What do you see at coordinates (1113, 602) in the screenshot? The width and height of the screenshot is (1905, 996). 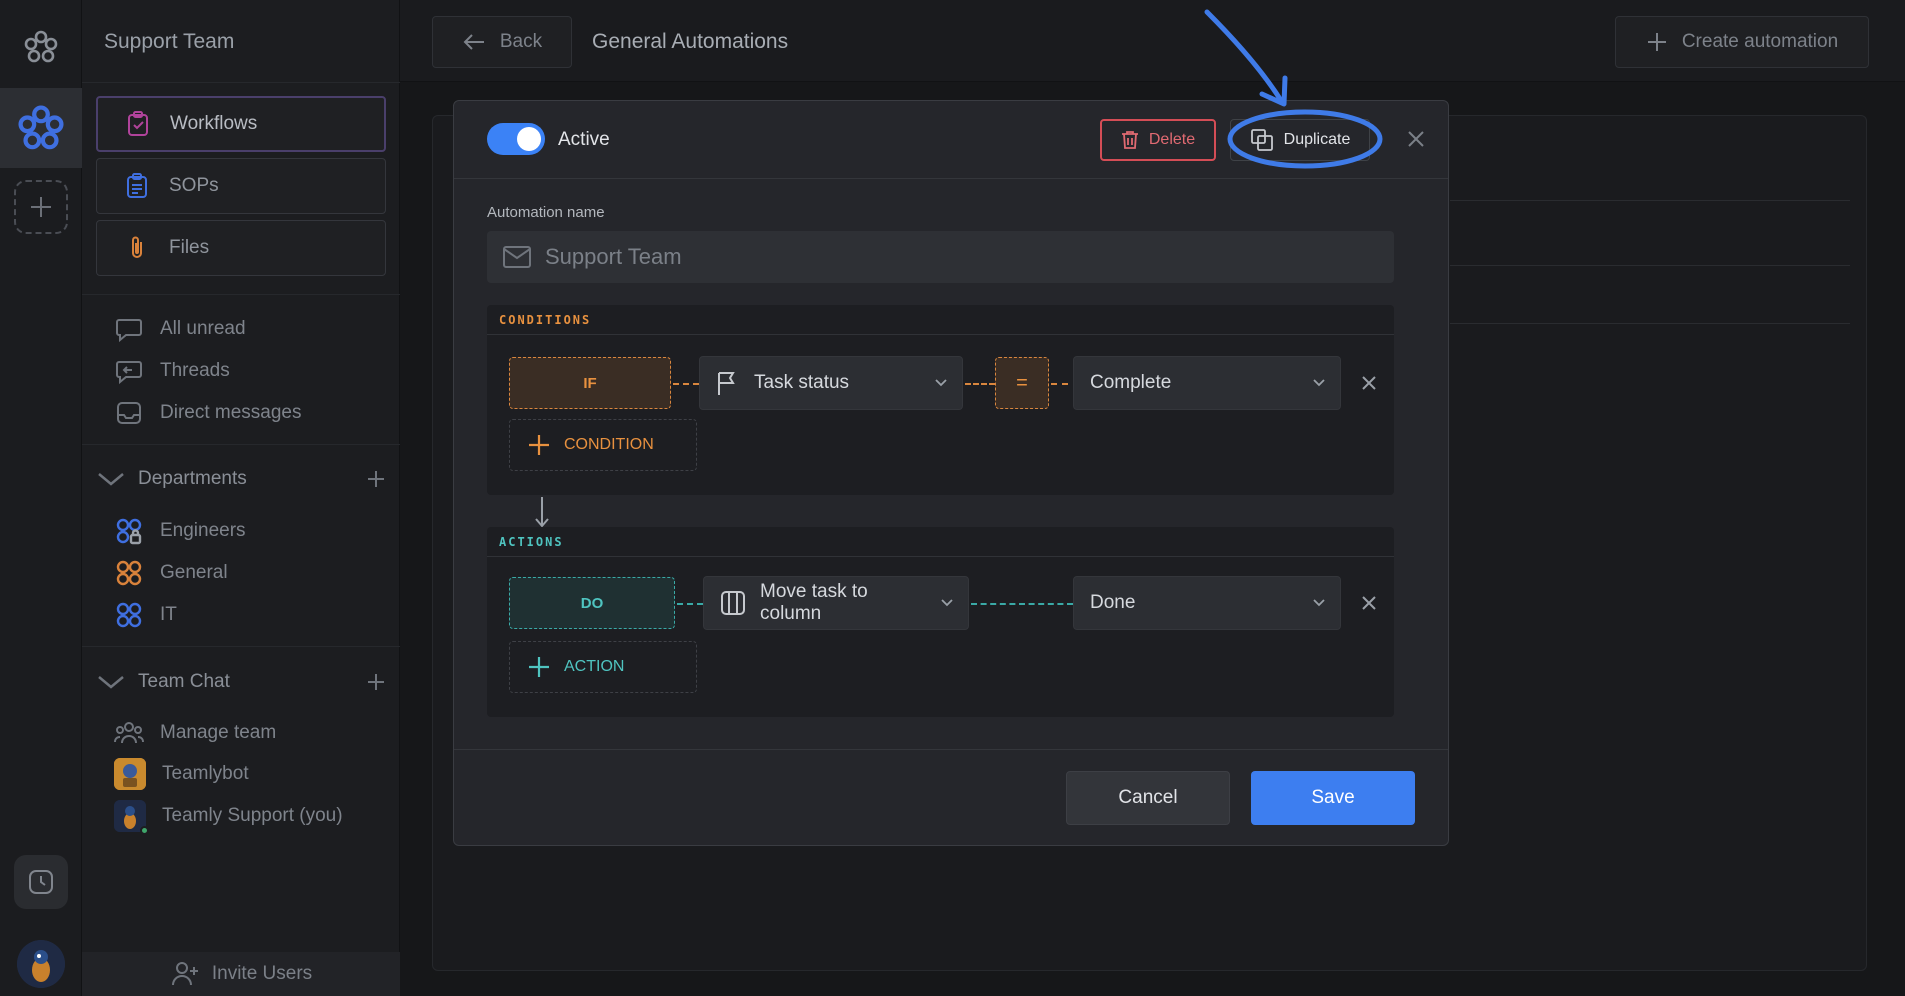 I see `target-column-value: Done` at bounding box center [1113, 602].